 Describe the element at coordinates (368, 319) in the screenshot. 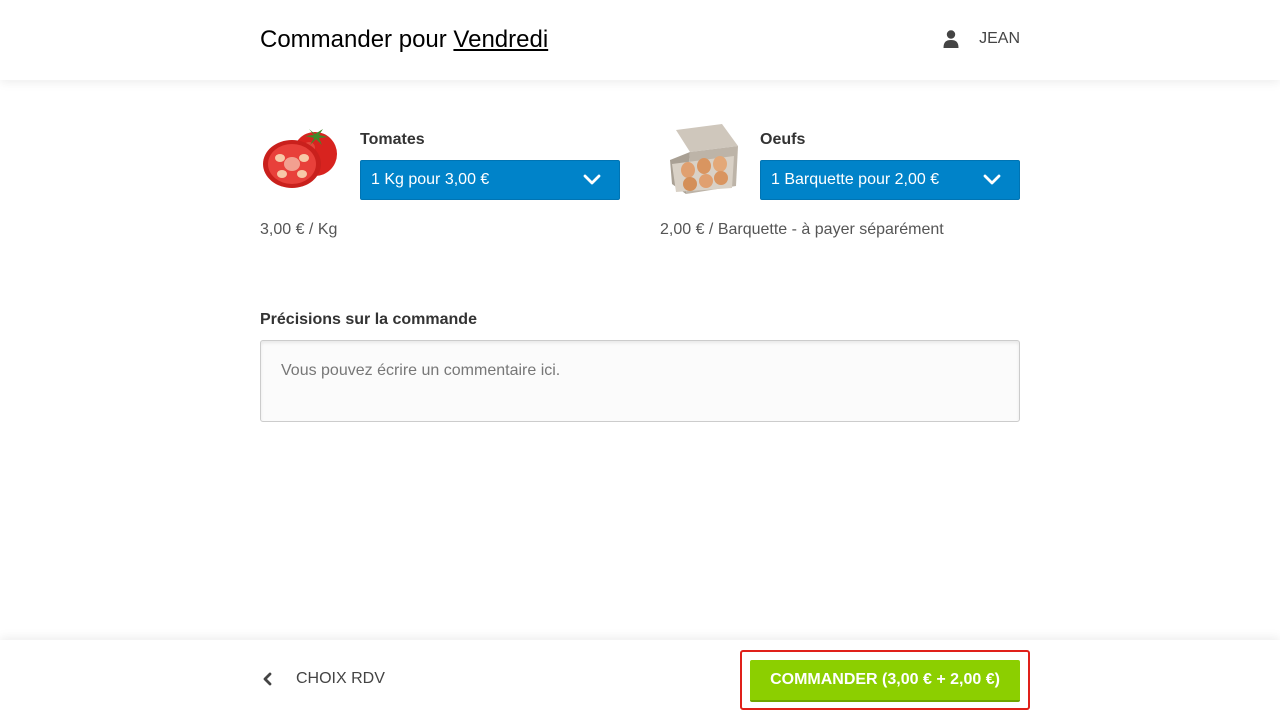

I see `order-notes-label: Précisions sur la commande` at that location.